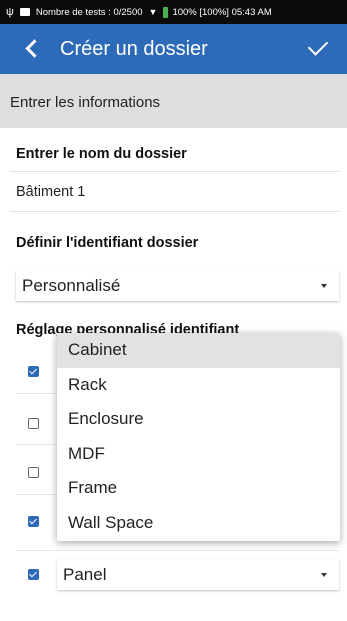 The height and width of the screenshot is (621, 347). What do you see at coordinates (134, 48) in the screenshot?
I see `page-title: Créer un dossier` at bounding box center [134, 48].